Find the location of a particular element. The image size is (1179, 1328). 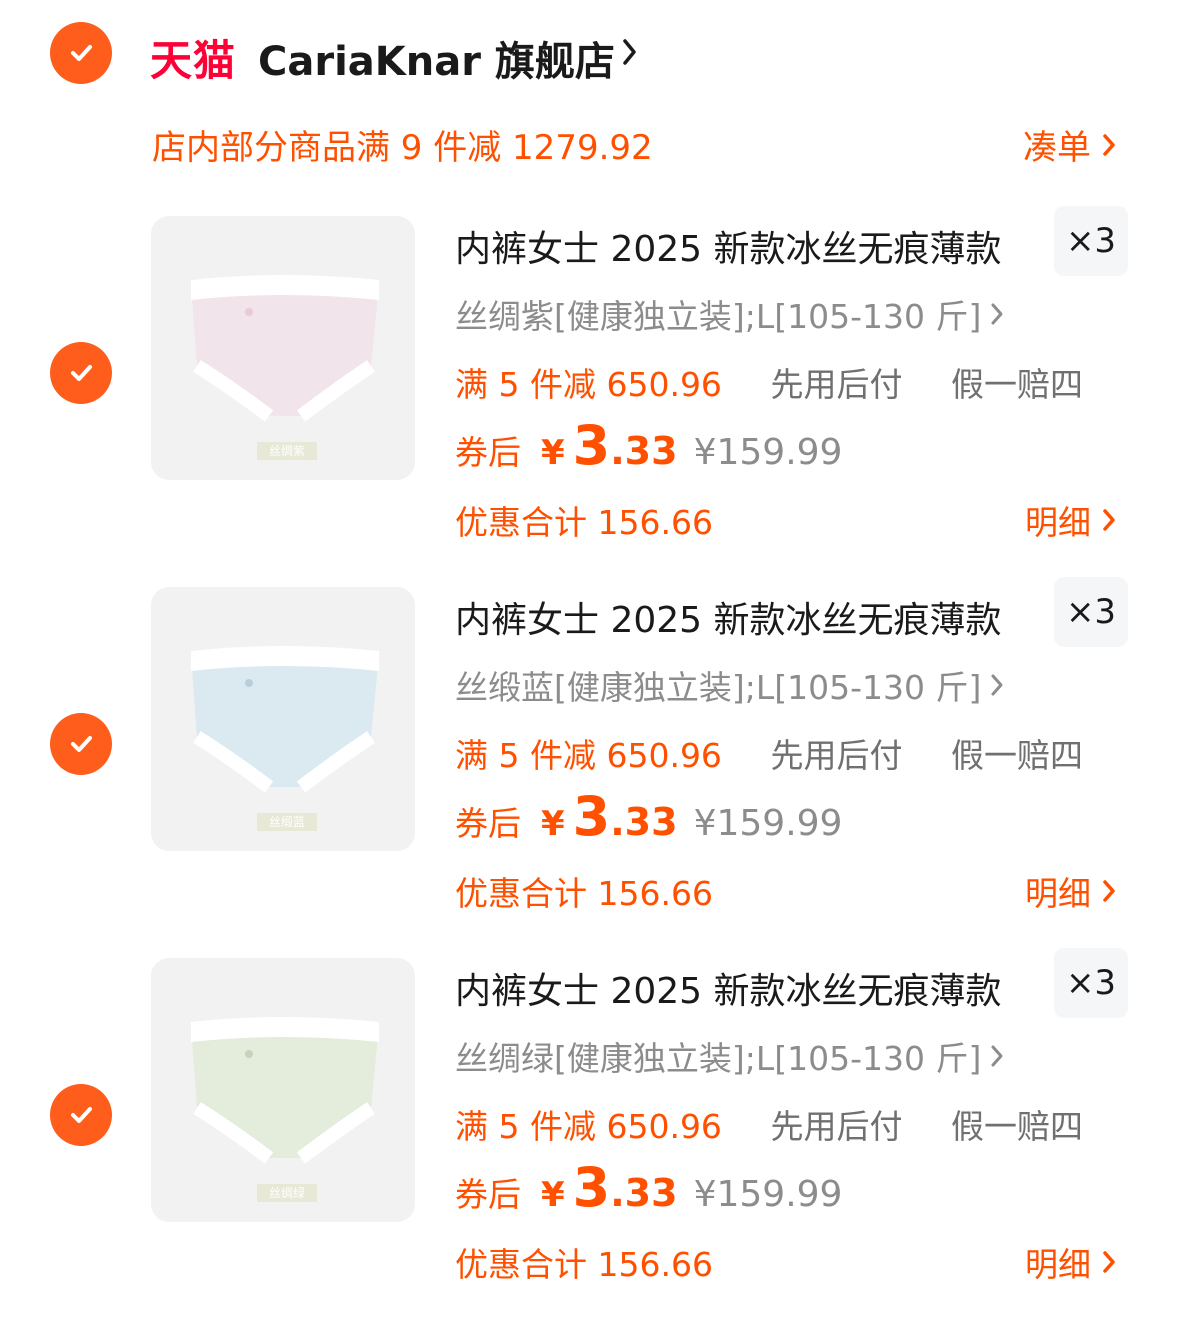

product-image: 丝绸紫 is located at coordinates (283, 348).